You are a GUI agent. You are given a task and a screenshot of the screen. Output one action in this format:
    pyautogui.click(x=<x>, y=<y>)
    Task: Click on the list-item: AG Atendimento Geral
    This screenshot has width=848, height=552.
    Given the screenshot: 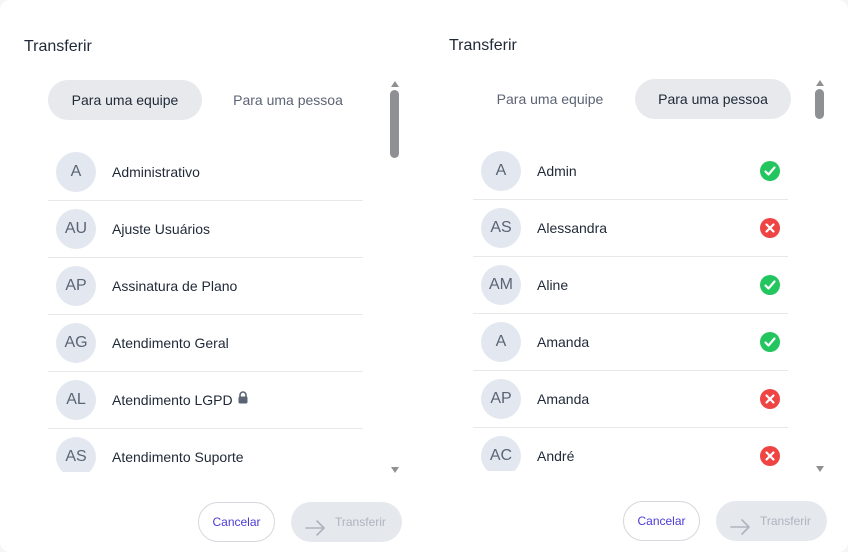 What is the action you would take?
    pyautogui.click(x=205, y=343)
    